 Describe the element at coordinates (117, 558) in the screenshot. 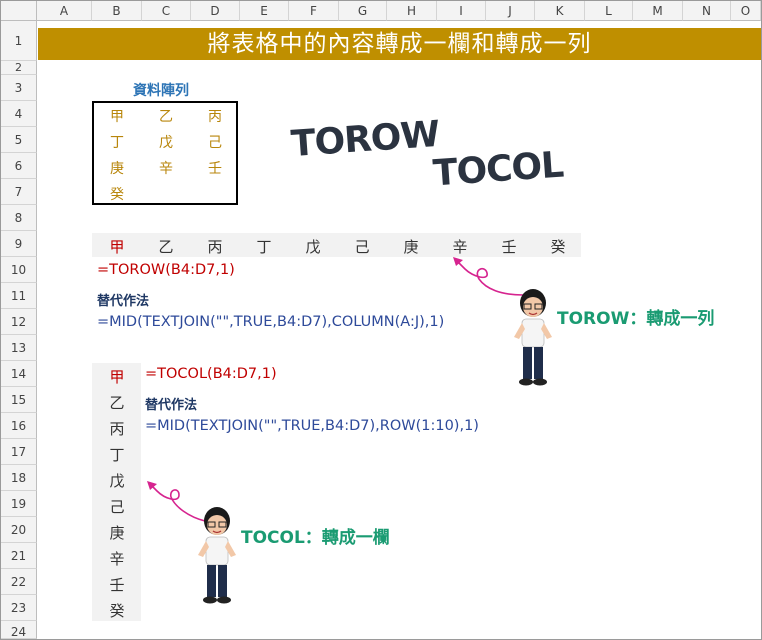

I see `tocol-result-b21: 辛` at that location.